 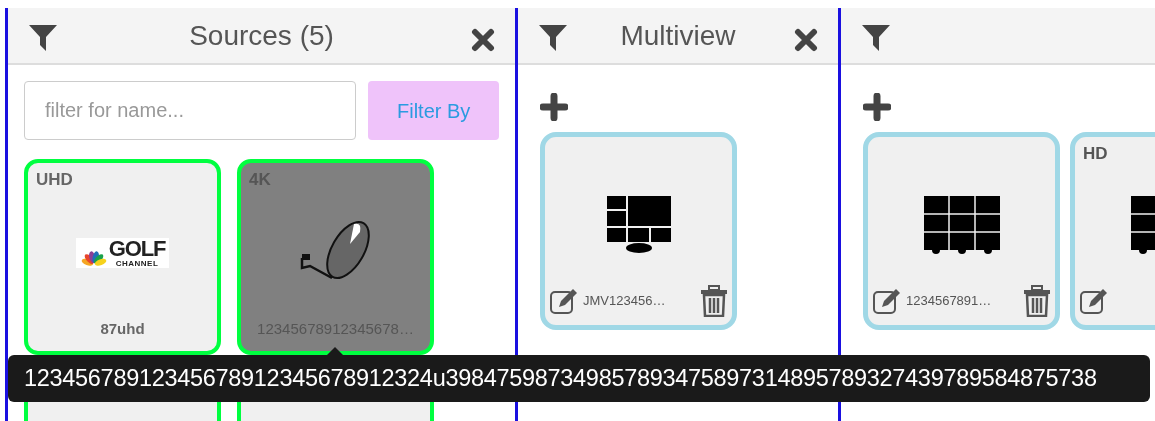 I want to click on logo-subtext: CHANNEL, so click(x=137, y=264).